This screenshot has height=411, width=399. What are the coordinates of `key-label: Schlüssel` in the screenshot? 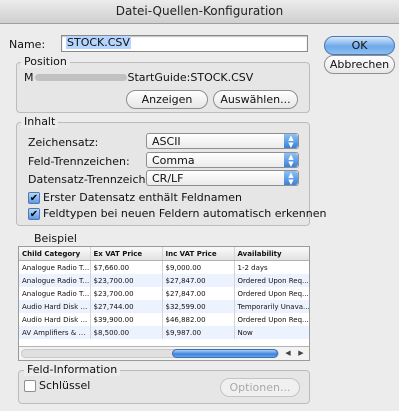 It's located at (65, 385).